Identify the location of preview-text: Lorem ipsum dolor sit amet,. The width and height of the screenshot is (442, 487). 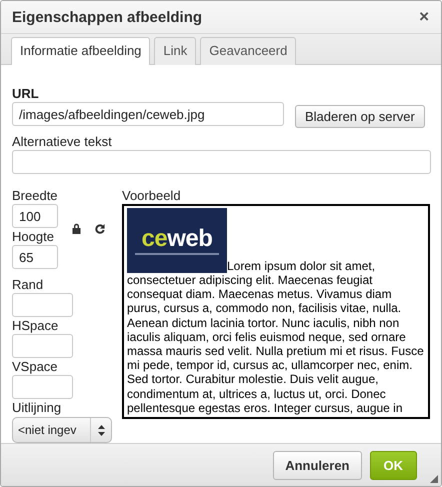
(301, 265).